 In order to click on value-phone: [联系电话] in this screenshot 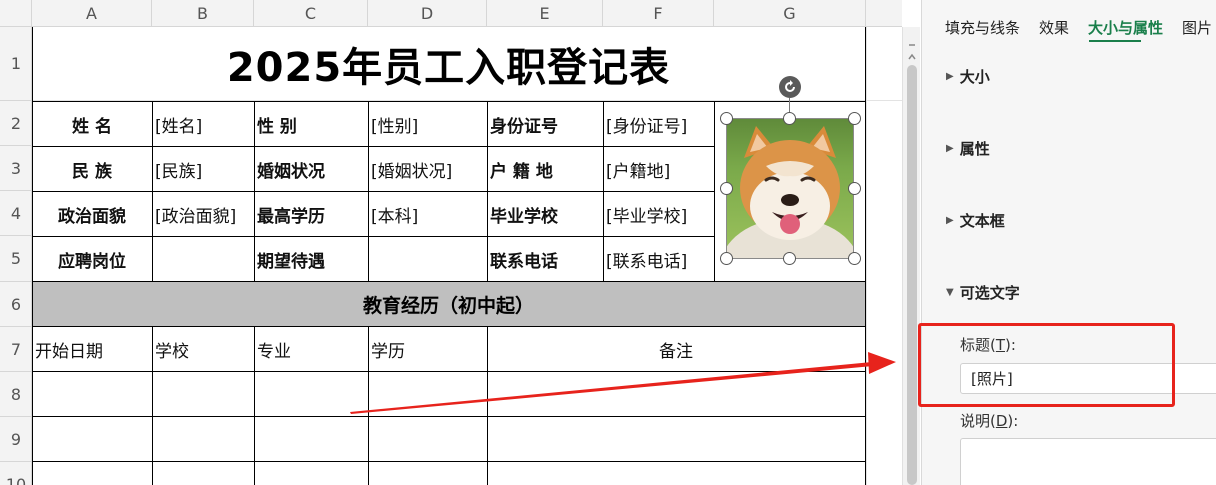, I will do `click(658, 259)`.